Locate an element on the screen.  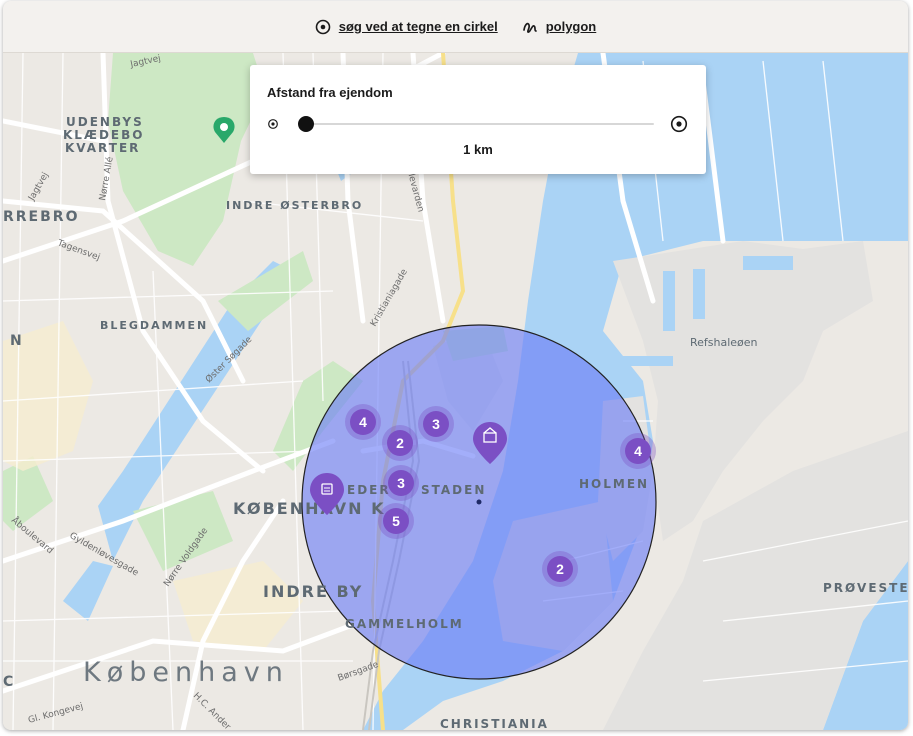
circle-target-icon is located at coordinates (323, 26).